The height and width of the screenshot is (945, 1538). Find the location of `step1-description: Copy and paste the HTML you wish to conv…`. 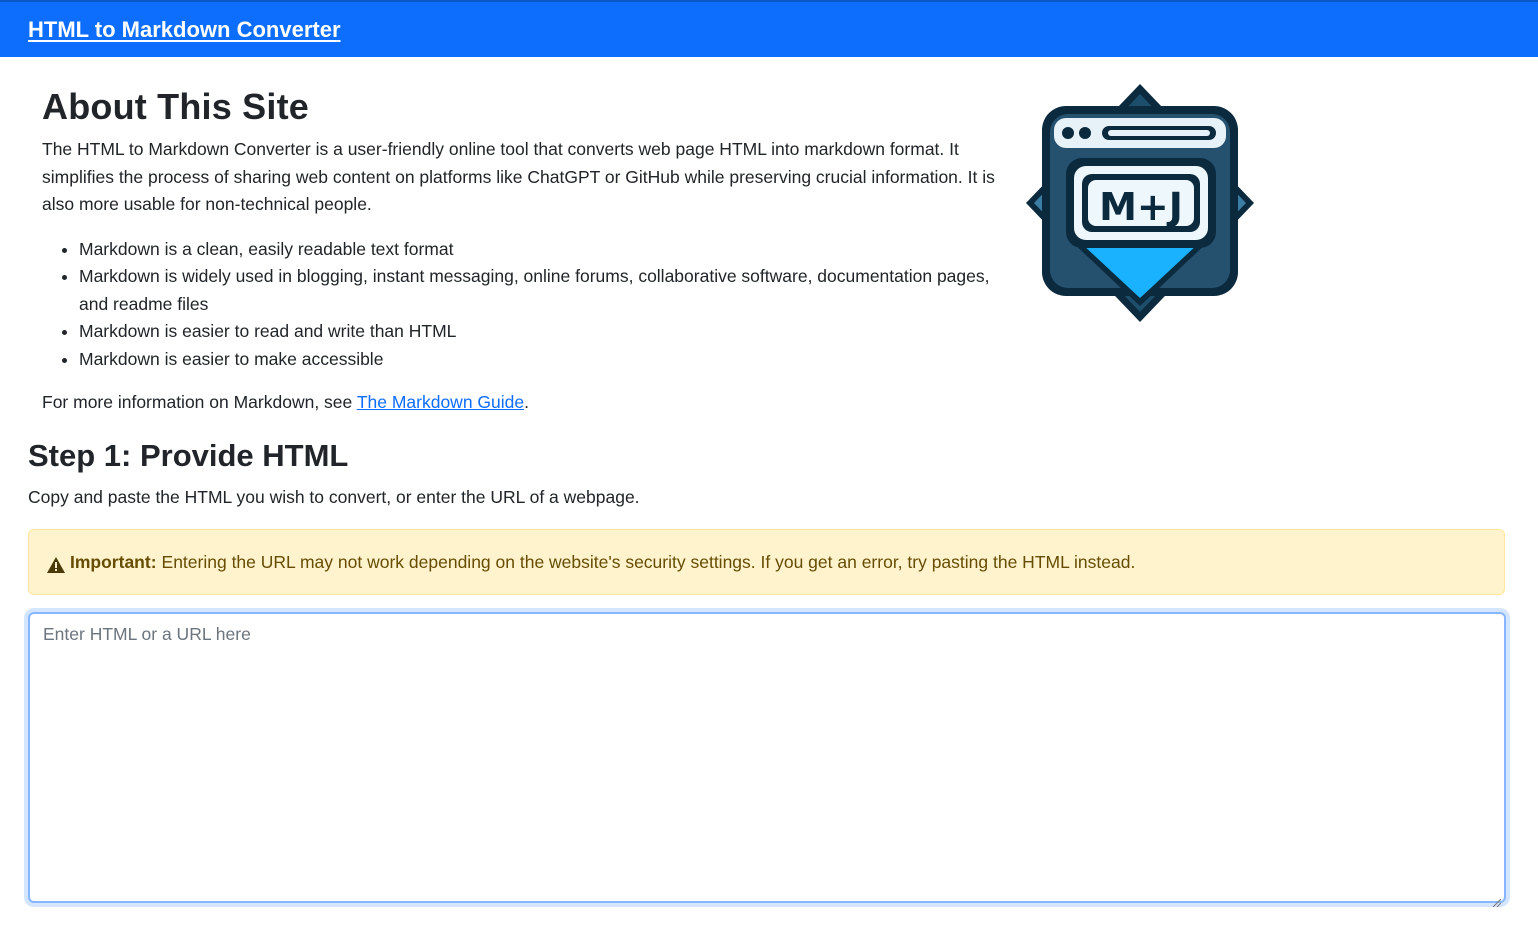

step1-description: Copy and paste the HTML you wish to conv… is located at coordinates (334, 496).